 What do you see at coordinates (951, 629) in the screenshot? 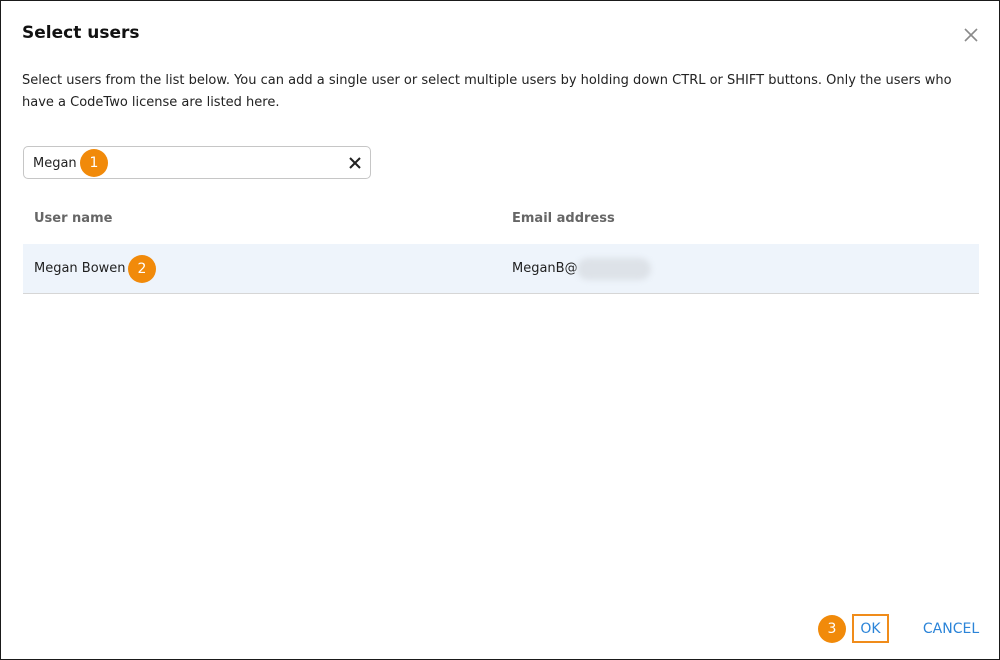
I see `cancel-button: CANCEL` at bounding box center [951, 629].